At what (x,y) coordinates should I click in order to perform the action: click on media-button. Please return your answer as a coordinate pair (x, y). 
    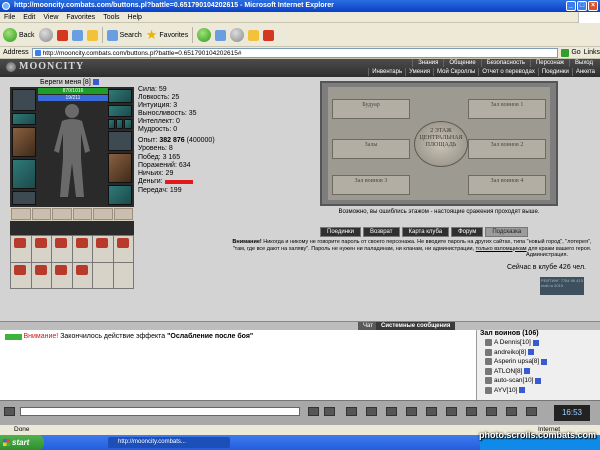
    Looking at the image, I should click on (204, 35).